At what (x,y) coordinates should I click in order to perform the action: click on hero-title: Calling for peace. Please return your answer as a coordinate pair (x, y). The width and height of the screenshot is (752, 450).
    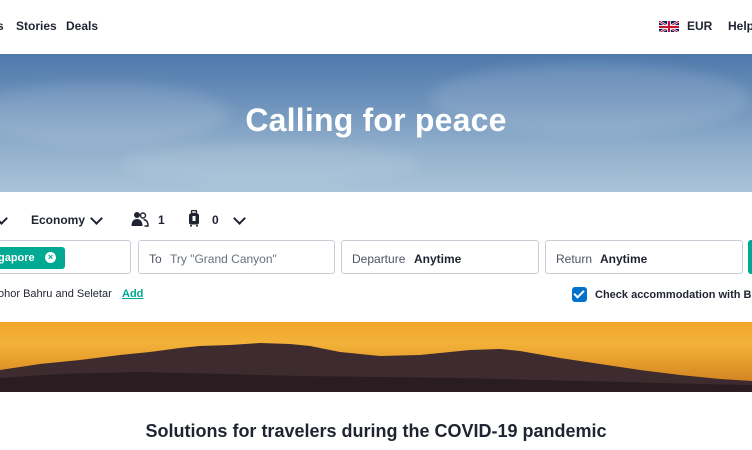
    Looking at the image, I should click on (376, 120).